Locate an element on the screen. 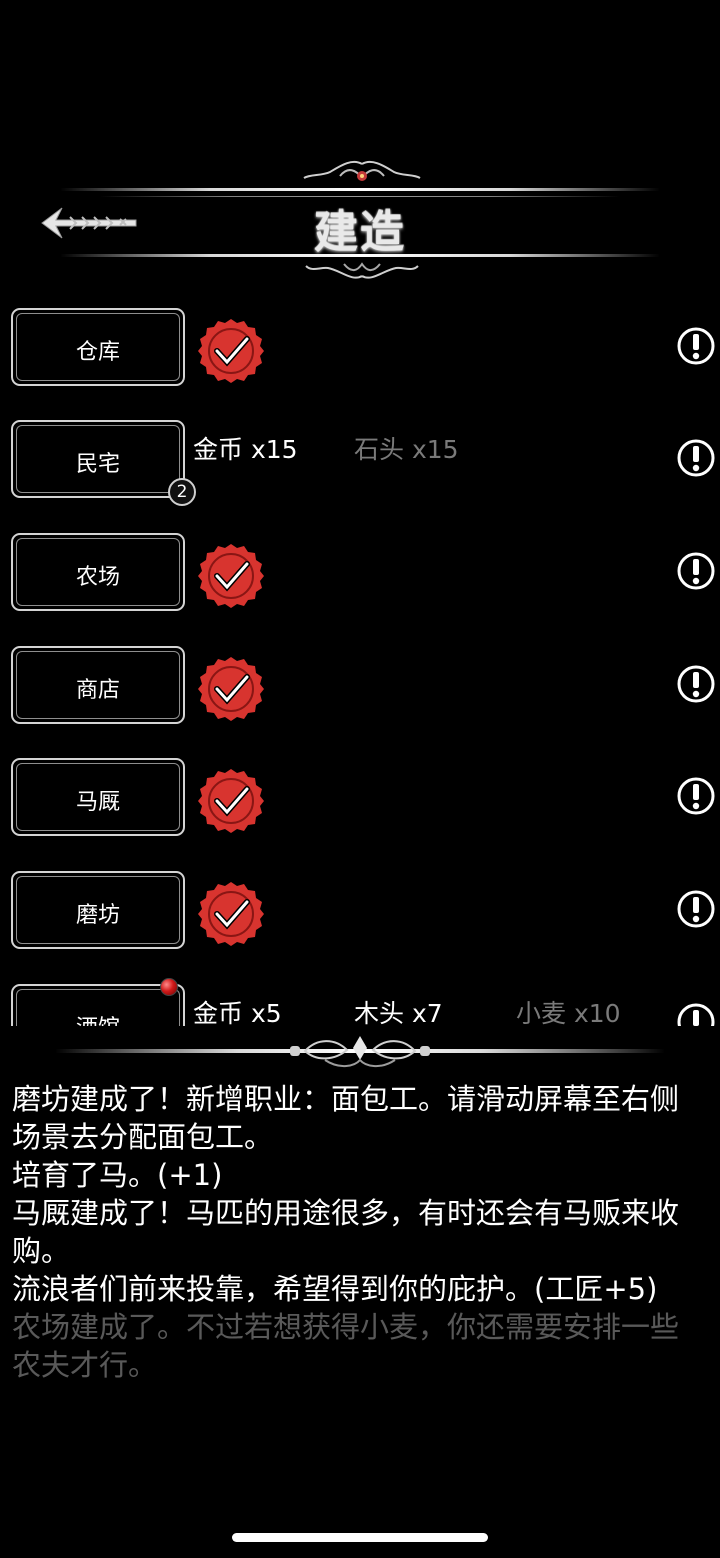 The image size is (720, 1558). build-mill-button: 磨坊 is located at coordinates (98, 910).